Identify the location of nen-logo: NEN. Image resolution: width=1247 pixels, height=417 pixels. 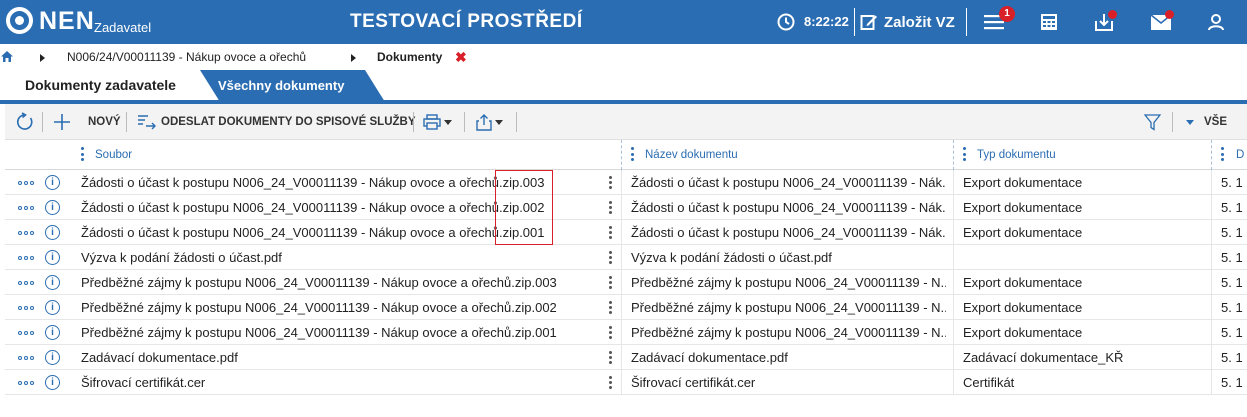
(50, 23).